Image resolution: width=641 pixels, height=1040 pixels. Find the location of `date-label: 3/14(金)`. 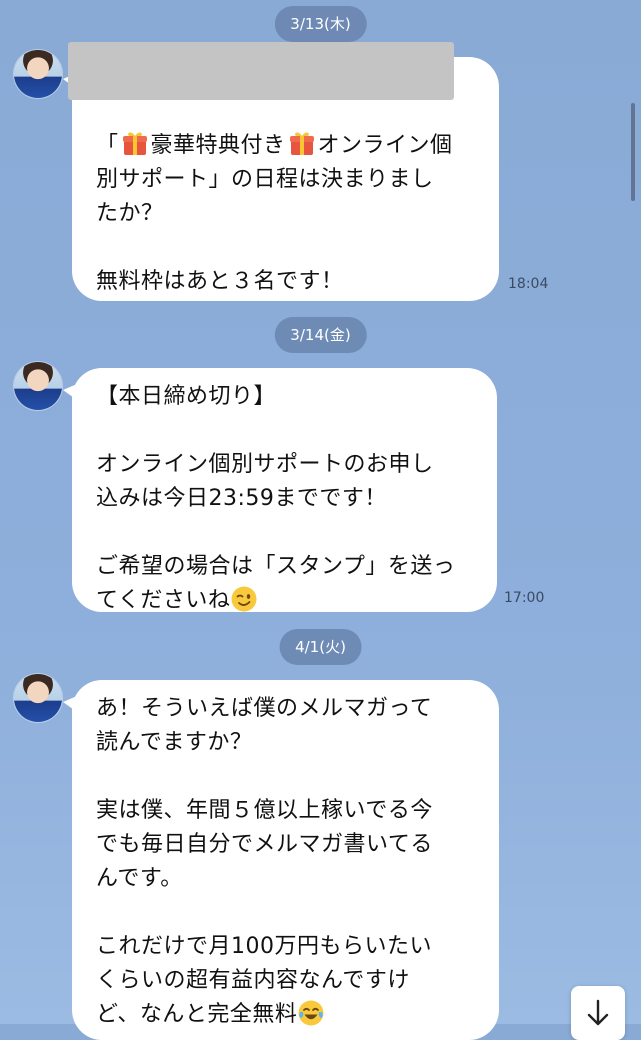

date-label: 3/14(金) is located at coordinates (320, 335).